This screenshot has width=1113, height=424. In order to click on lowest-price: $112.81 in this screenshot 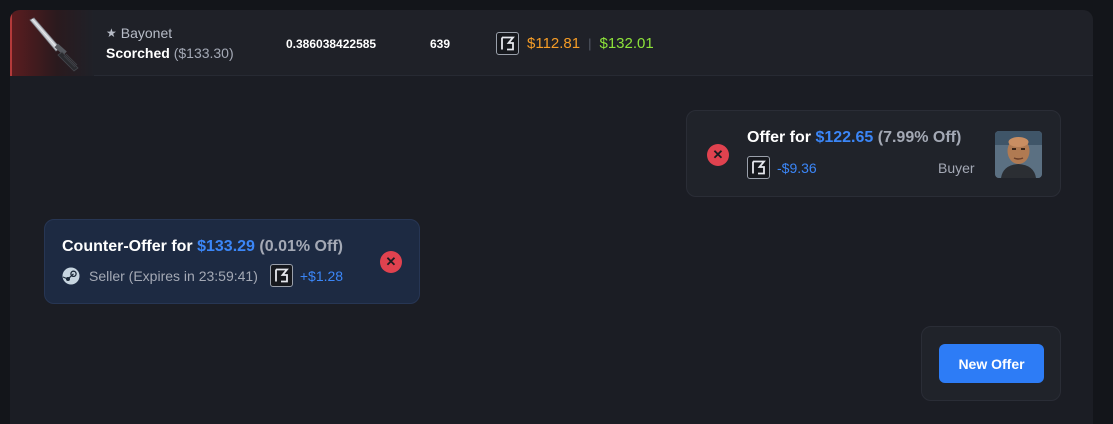, I will do `click(554, 43)`.